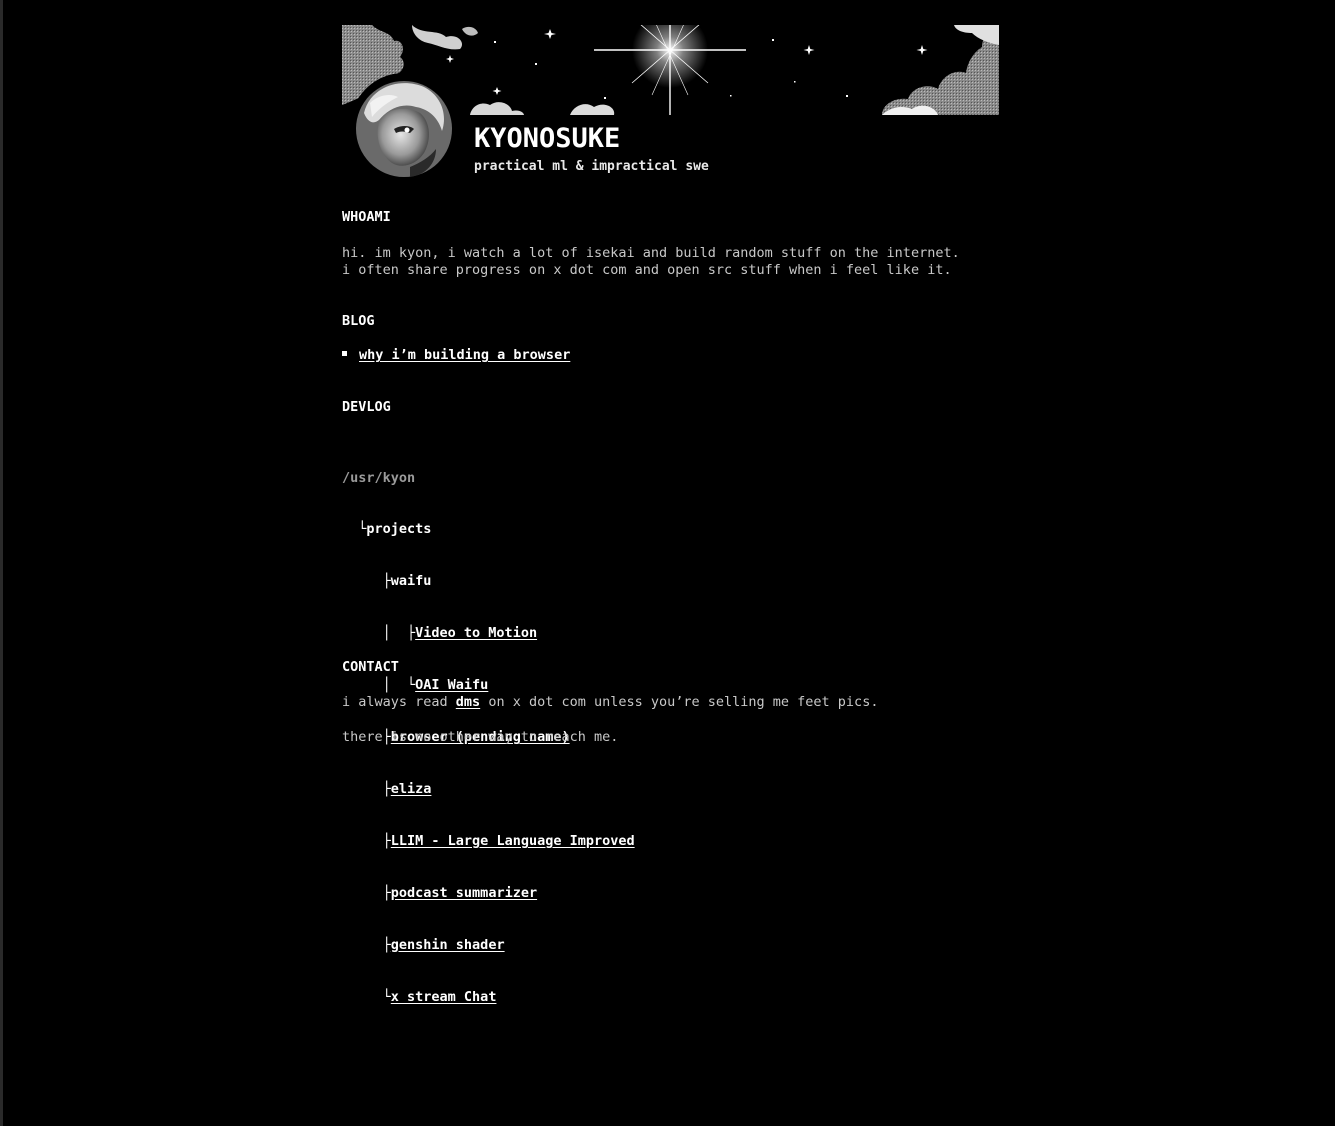 This screenshot has height=1126, width=1335. What do you see at coordinates (379, 477) in the screenshot?
I see `tree-root: /usr/kyon` at bounding box center [379, 477].